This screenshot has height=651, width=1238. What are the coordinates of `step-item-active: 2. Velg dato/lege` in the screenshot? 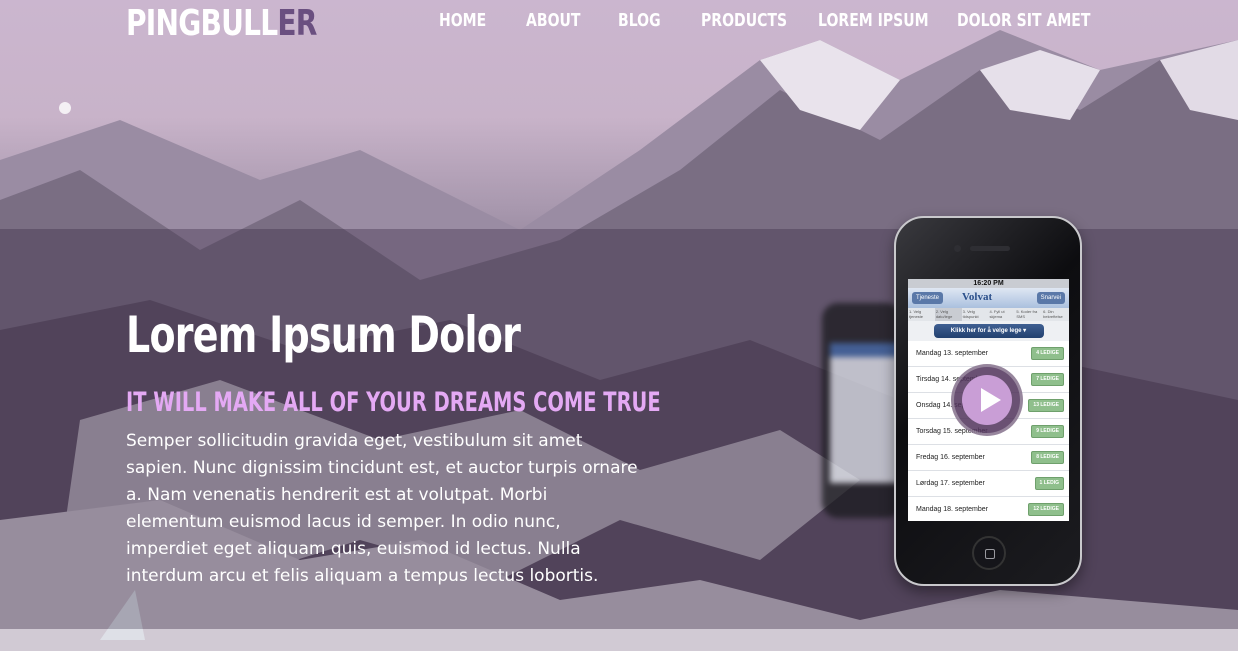 It's located at (948, 314).